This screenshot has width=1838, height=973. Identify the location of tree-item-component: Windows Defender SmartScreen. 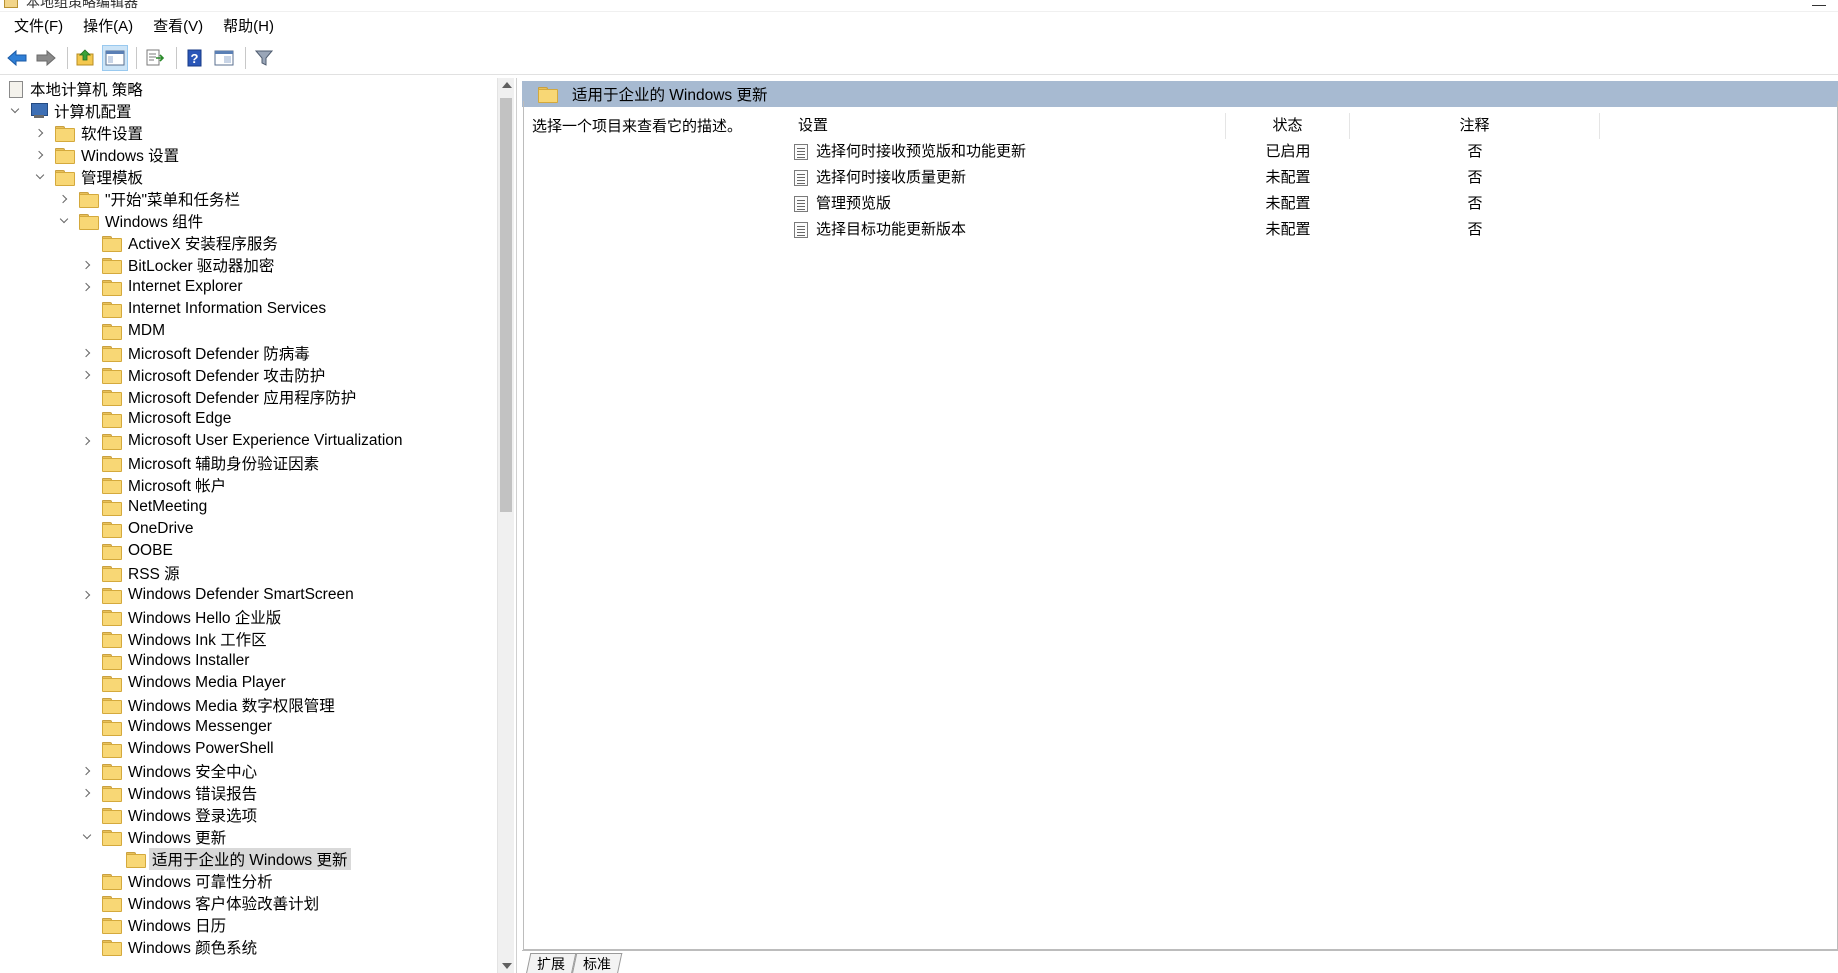
(218, 595).